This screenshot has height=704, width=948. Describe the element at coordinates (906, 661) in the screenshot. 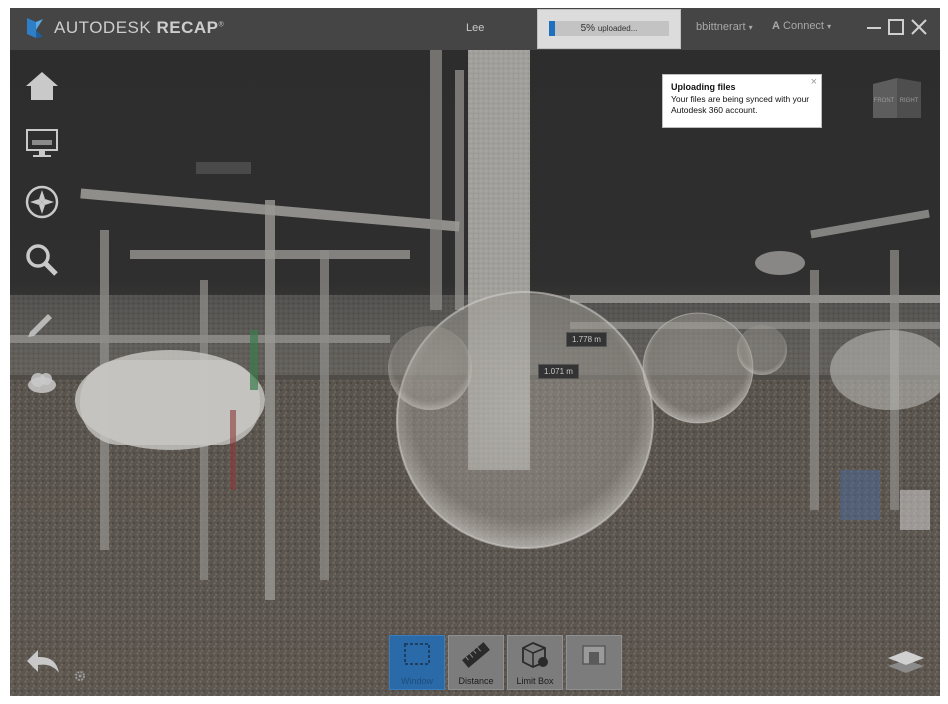

I see `layers-icon` at that location.